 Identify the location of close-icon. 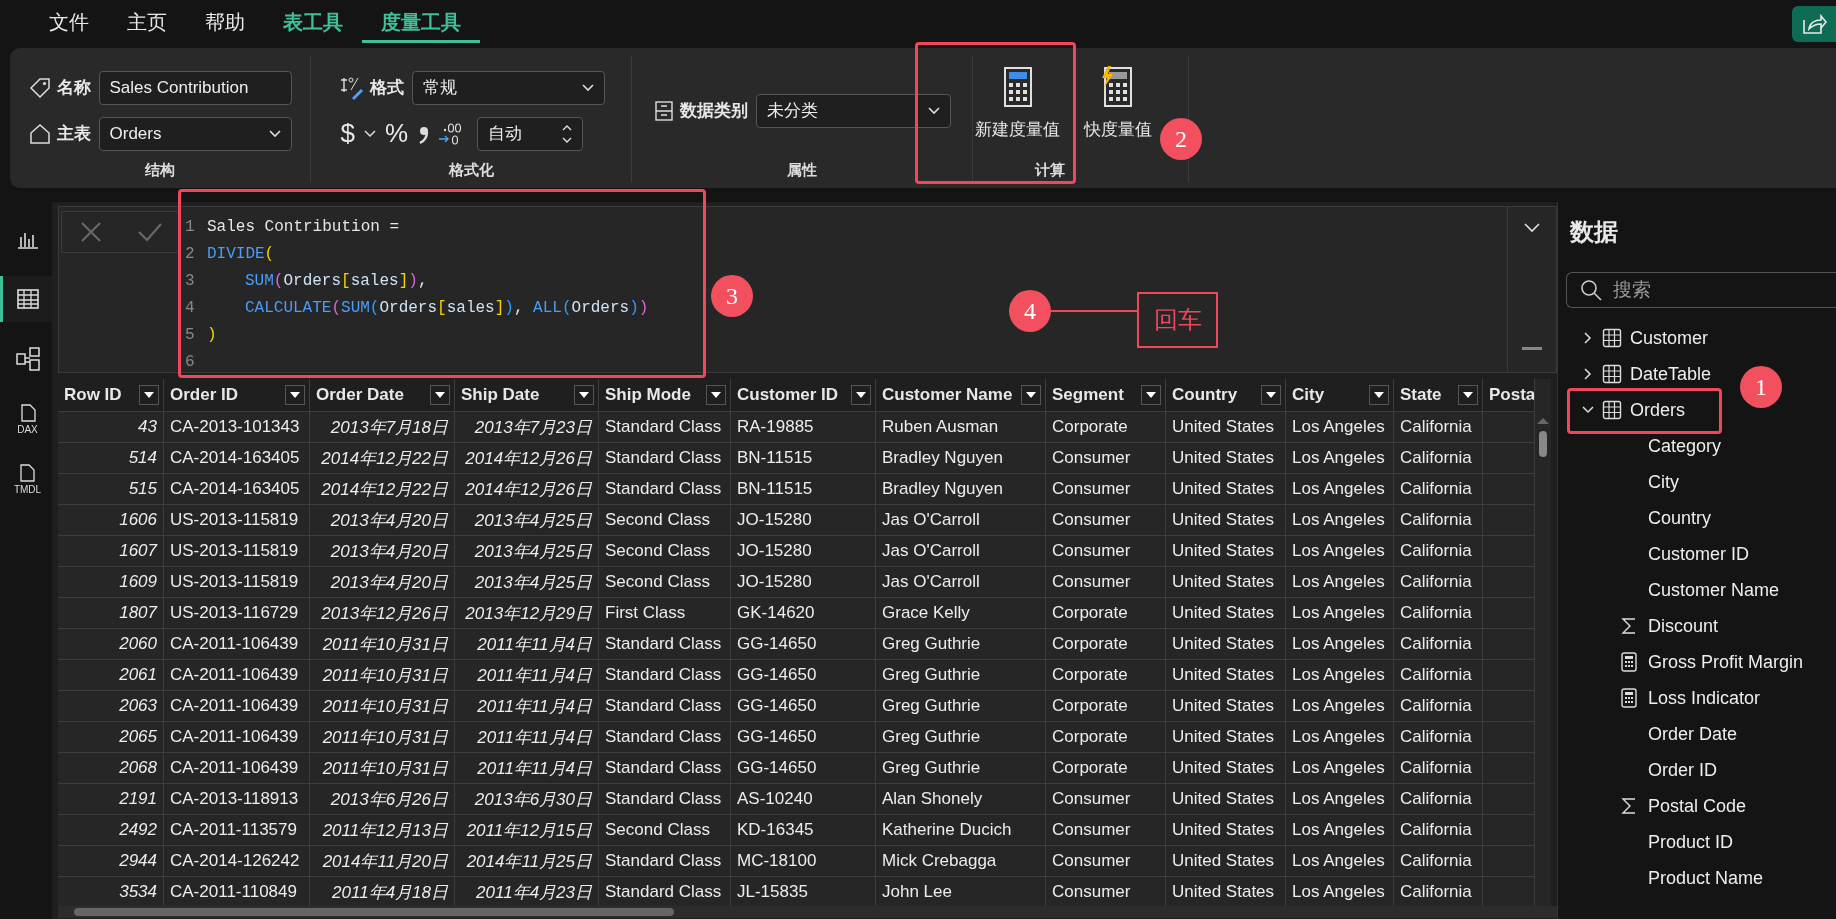
(90, 232).